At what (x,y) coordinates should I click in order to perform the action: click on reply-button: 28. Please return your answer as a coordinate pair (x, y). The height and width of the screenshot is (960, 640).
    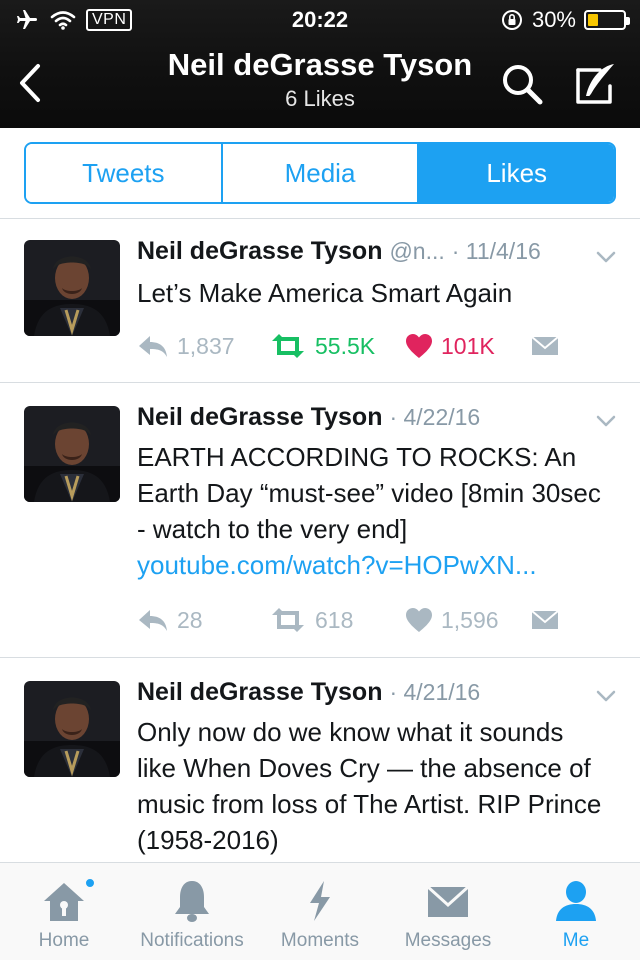
    Looking at the image, I should click on (170, 620).